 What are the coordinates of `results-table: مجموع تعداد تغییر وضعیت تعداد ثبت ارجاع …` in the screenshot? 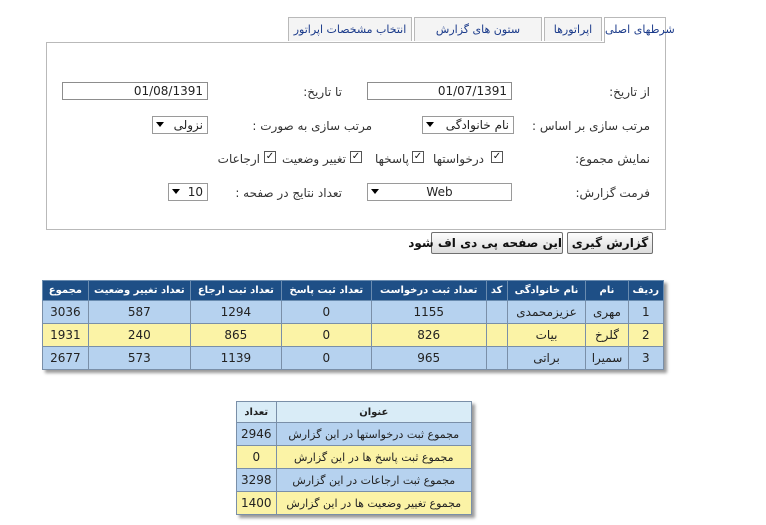 It's located at (353, 325).